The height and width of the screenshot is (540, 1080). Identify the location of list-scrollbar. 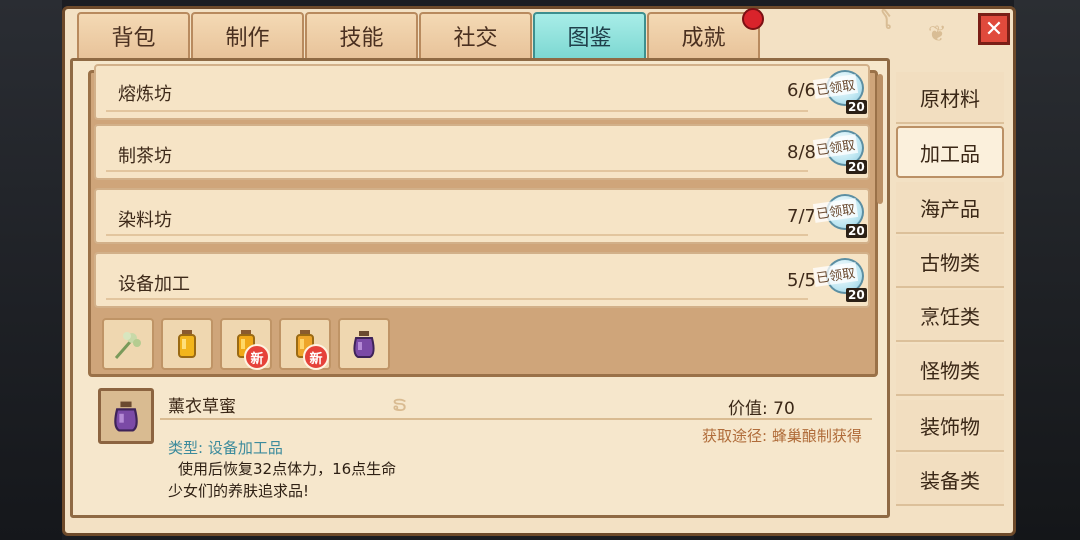
(880, 139).